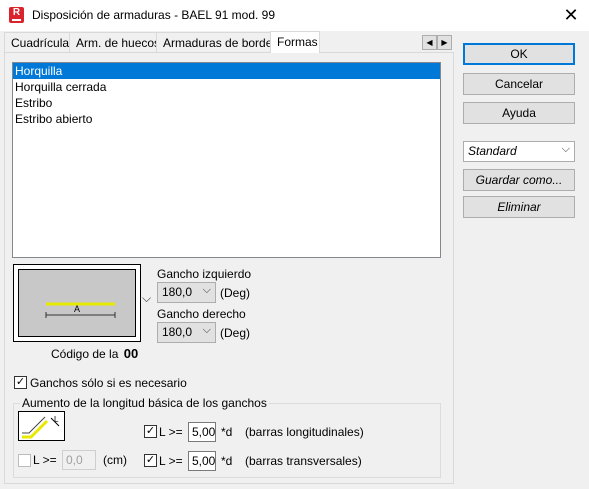 This screenshot has width=589, height=489. What do you see at coordinates (171, 461) in the screenshot?
I see `trans-bars-label: L >=` at bounding box center [171, 461].